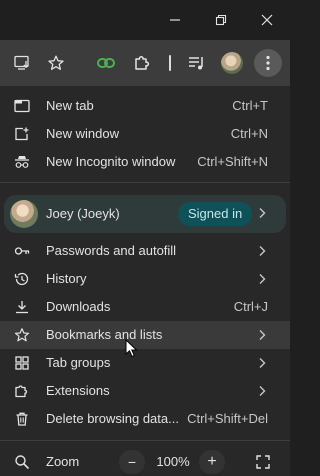 The height and width of the screenshot is (476, 320). I want to click on menu-item-label: Passwords and autofill, so click(111, 250).